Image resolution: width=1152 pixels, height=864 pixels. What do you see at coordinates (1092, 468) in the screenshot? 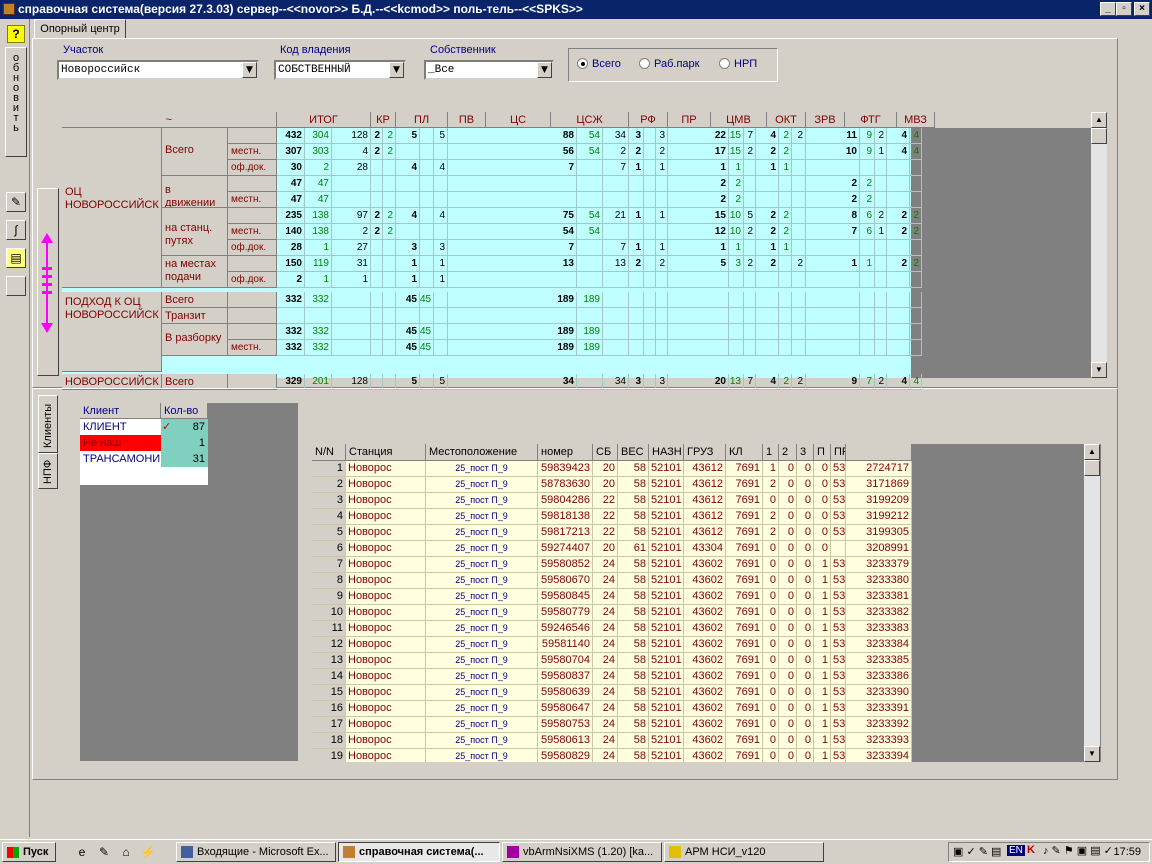
I see `scroll-thumb` at bounding box center [1092, 468].